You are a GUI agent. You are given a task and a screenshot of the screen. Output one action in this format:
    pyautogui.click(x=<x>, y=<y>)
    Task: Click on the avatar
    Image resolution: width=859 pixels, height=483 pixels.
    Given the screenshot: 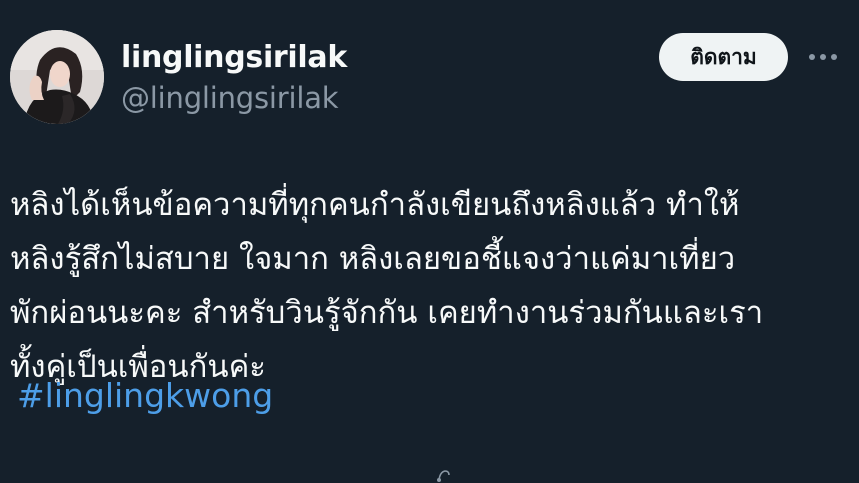 What is the action you would take?
    pyautogui.click(x=57, y=77)
    